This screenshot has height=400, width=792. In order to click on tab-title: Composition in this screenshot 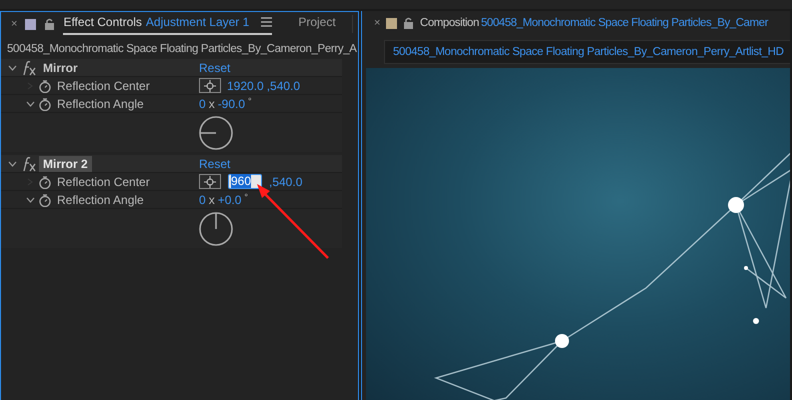, I will do `click(449, 23)`.